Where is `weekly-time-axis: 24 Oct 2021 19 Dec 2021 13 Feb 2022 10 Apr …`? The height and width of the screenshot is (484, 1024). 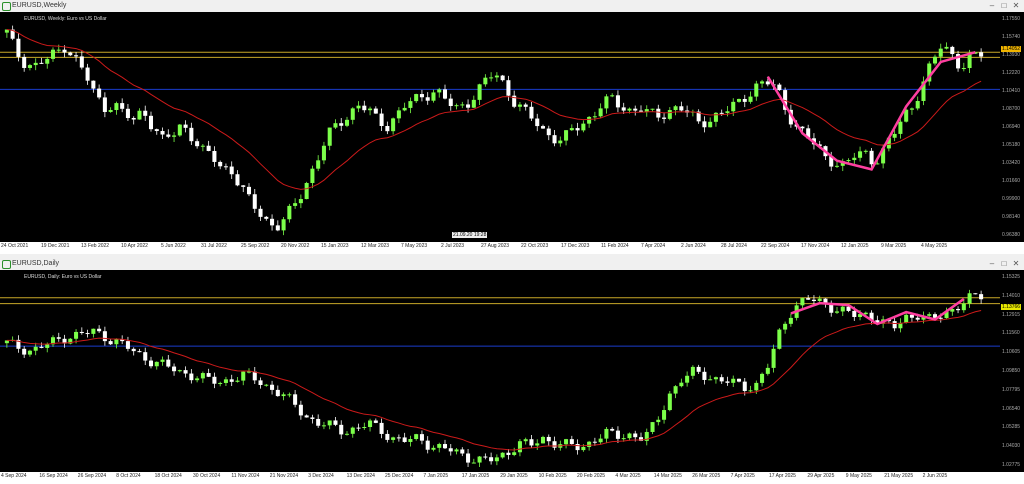 weekly-time-axis: 24 Oct 2021 19 Dec 2021 13 Feb 2022 10 Apr … is located at coordinates (512, 248).